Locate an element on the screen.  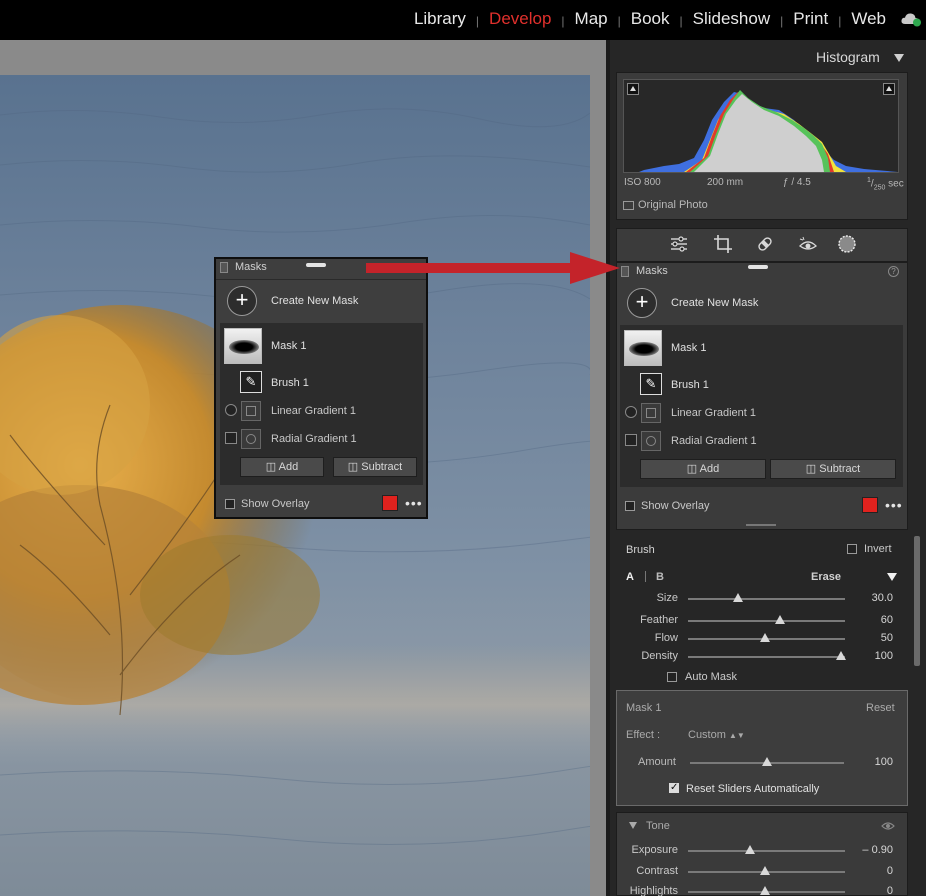
auto-mask-checkbox is located at coordinates (672, 677).